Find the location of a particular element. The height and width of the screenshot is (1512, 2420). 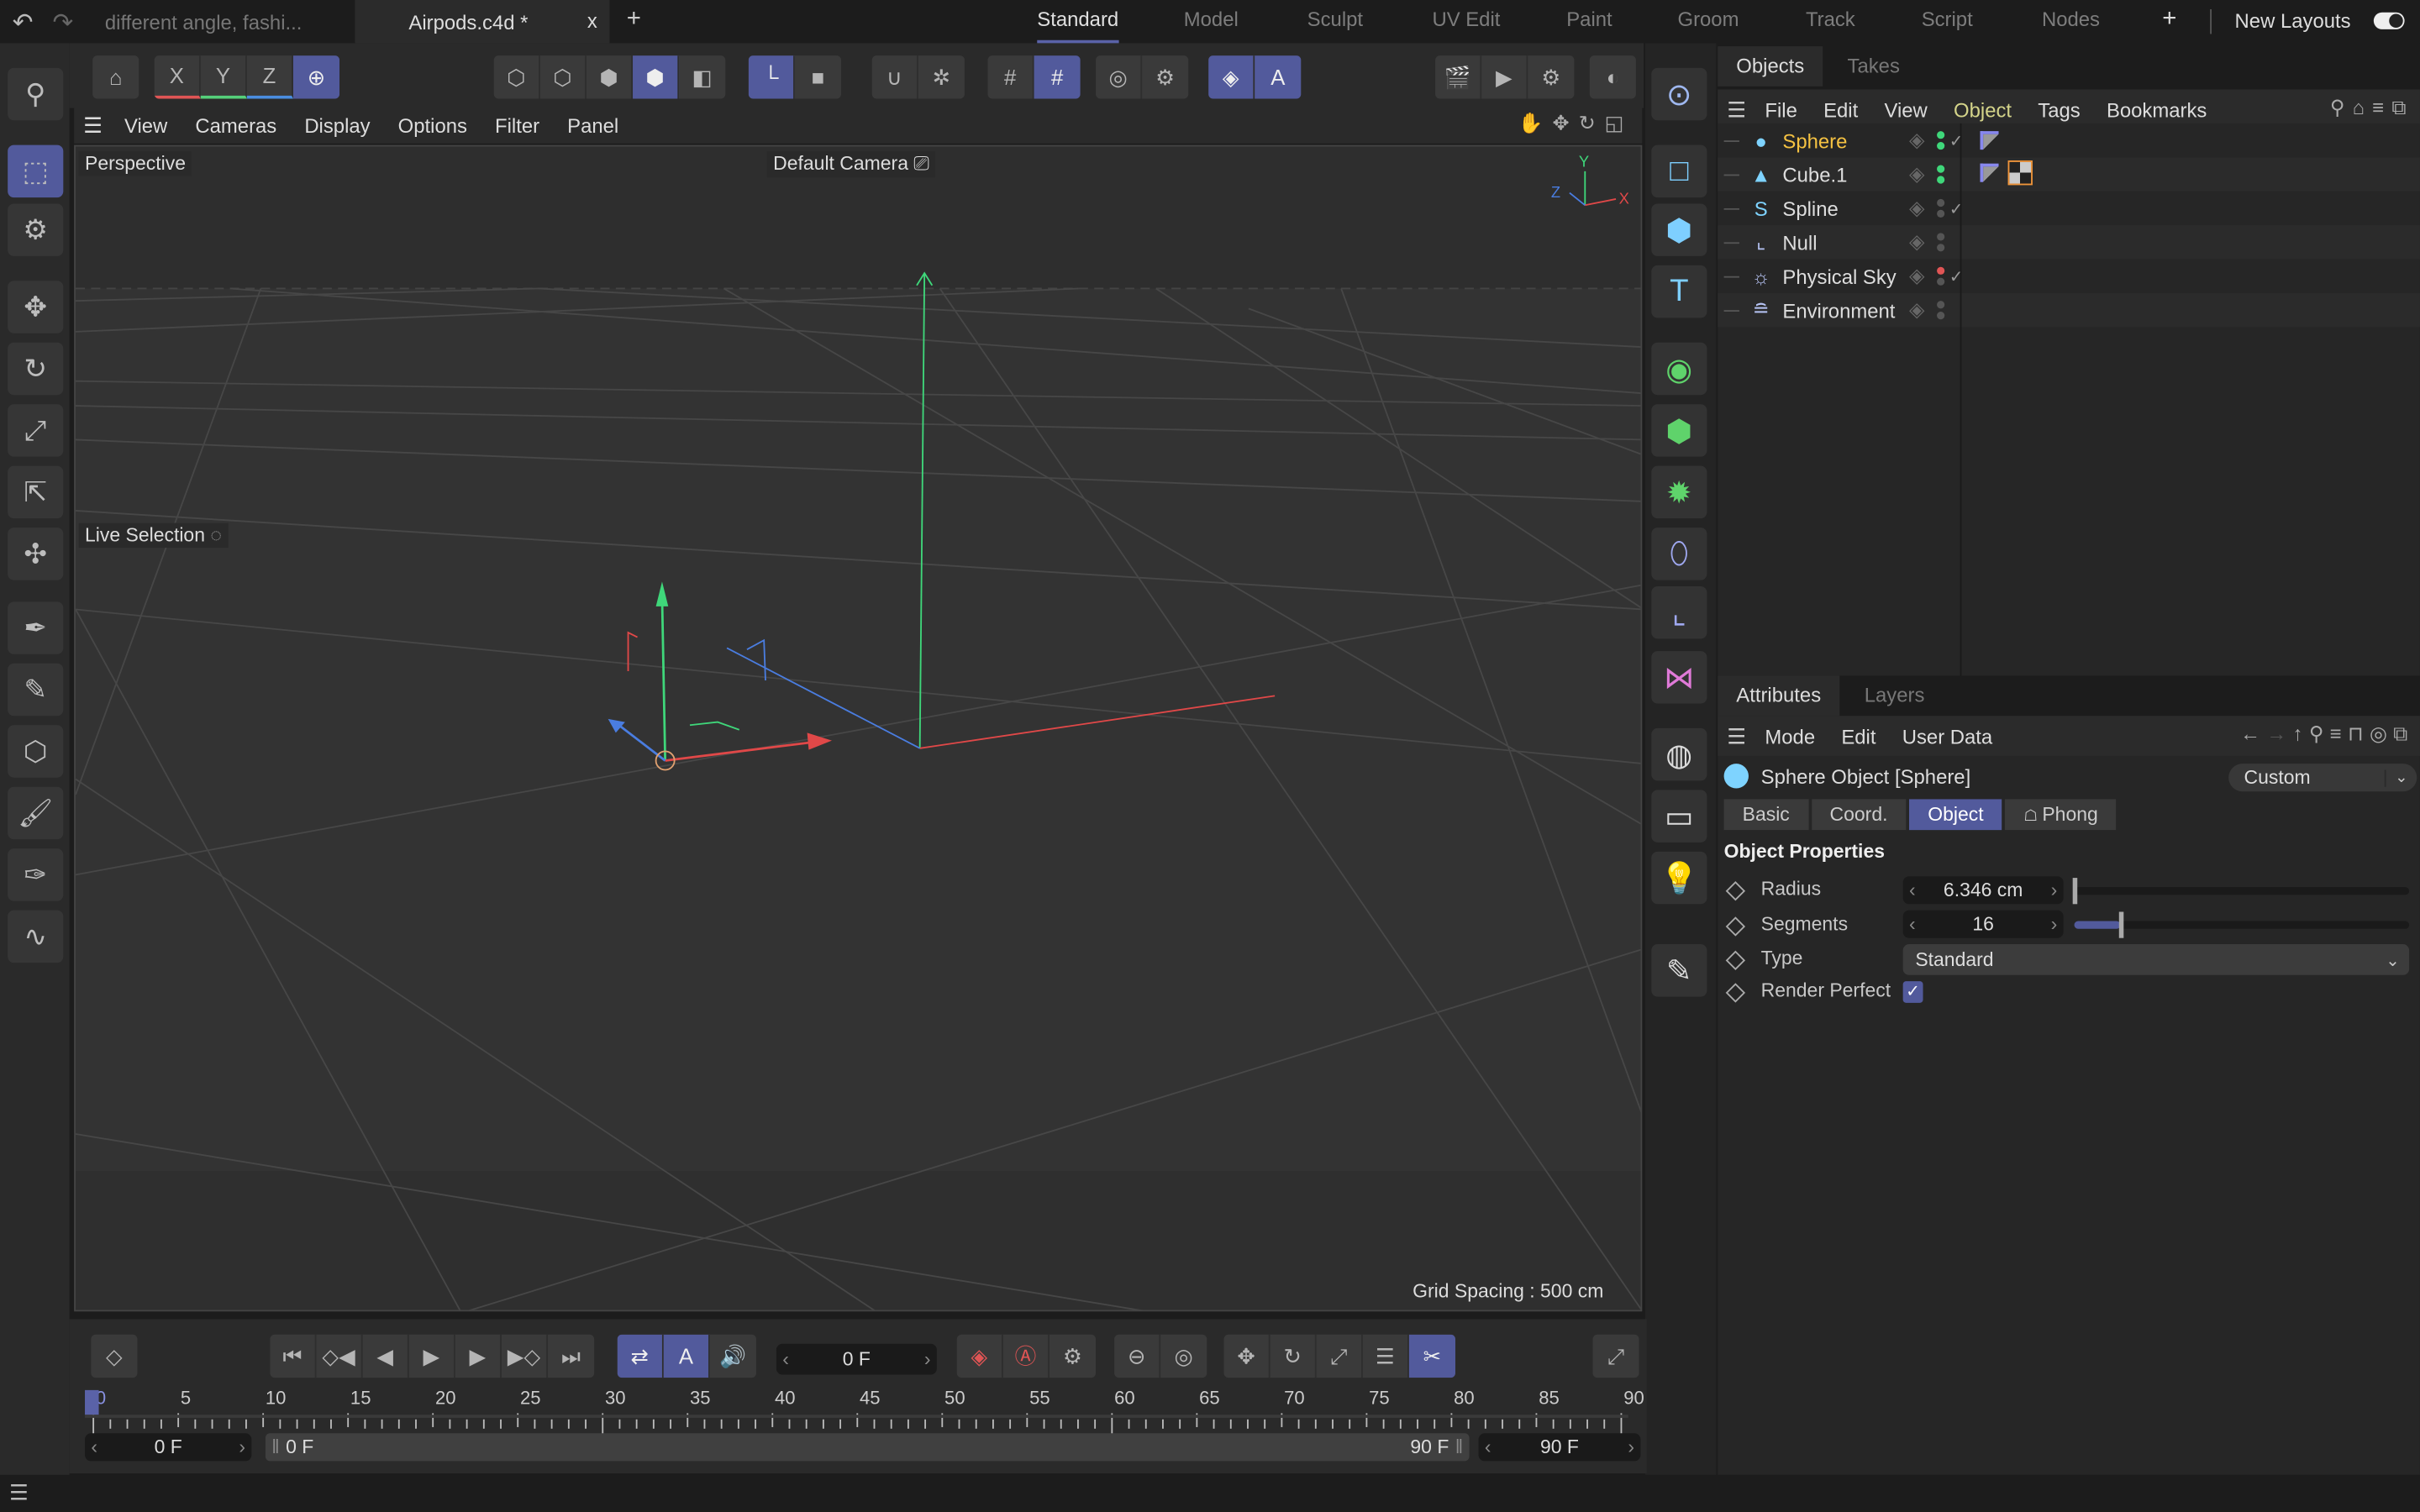

layout-tab-paint: Paint is located at coordinates (1589, 20).